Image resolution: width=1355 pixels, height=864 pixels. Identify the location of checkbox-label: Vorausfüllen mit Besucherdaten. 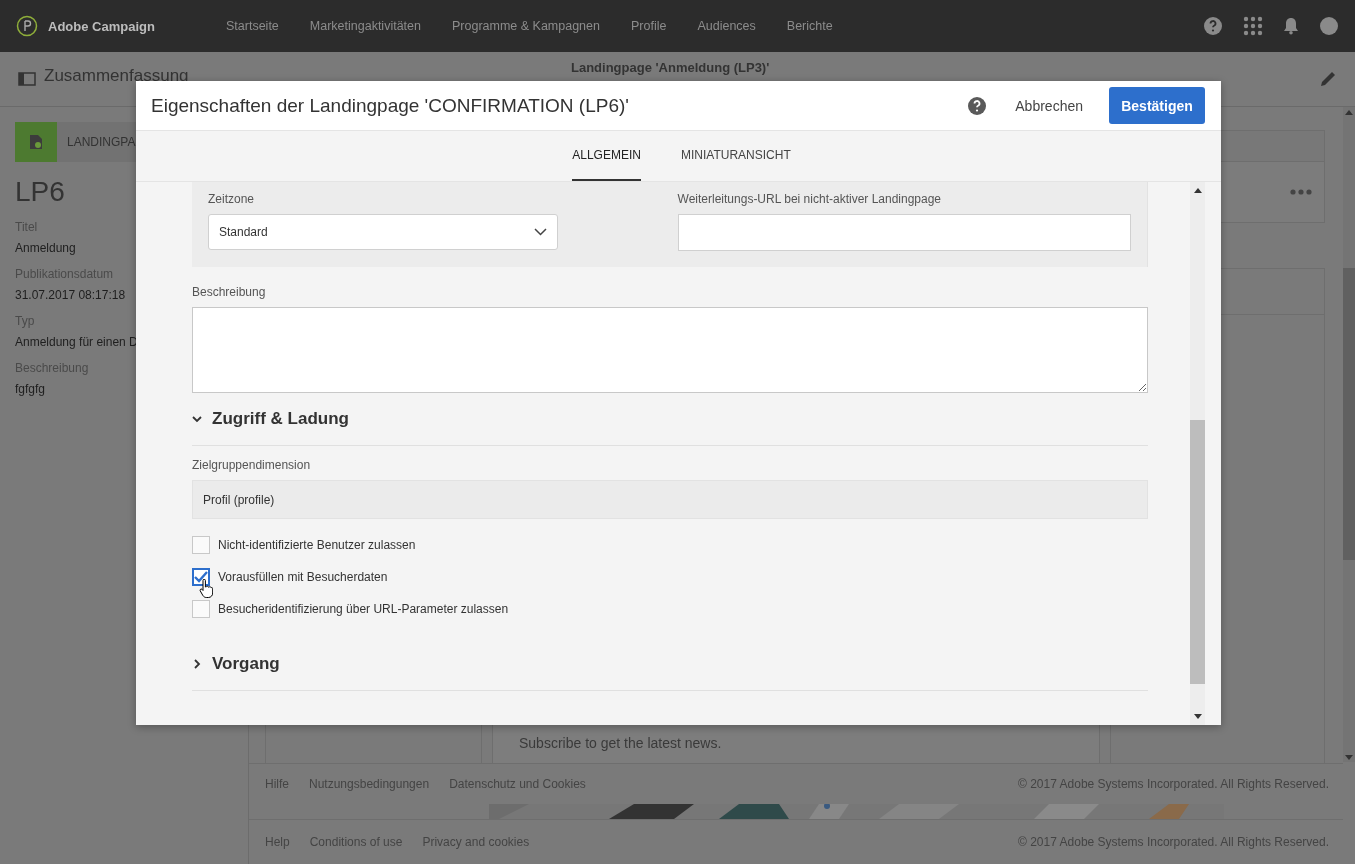
(303, 577).